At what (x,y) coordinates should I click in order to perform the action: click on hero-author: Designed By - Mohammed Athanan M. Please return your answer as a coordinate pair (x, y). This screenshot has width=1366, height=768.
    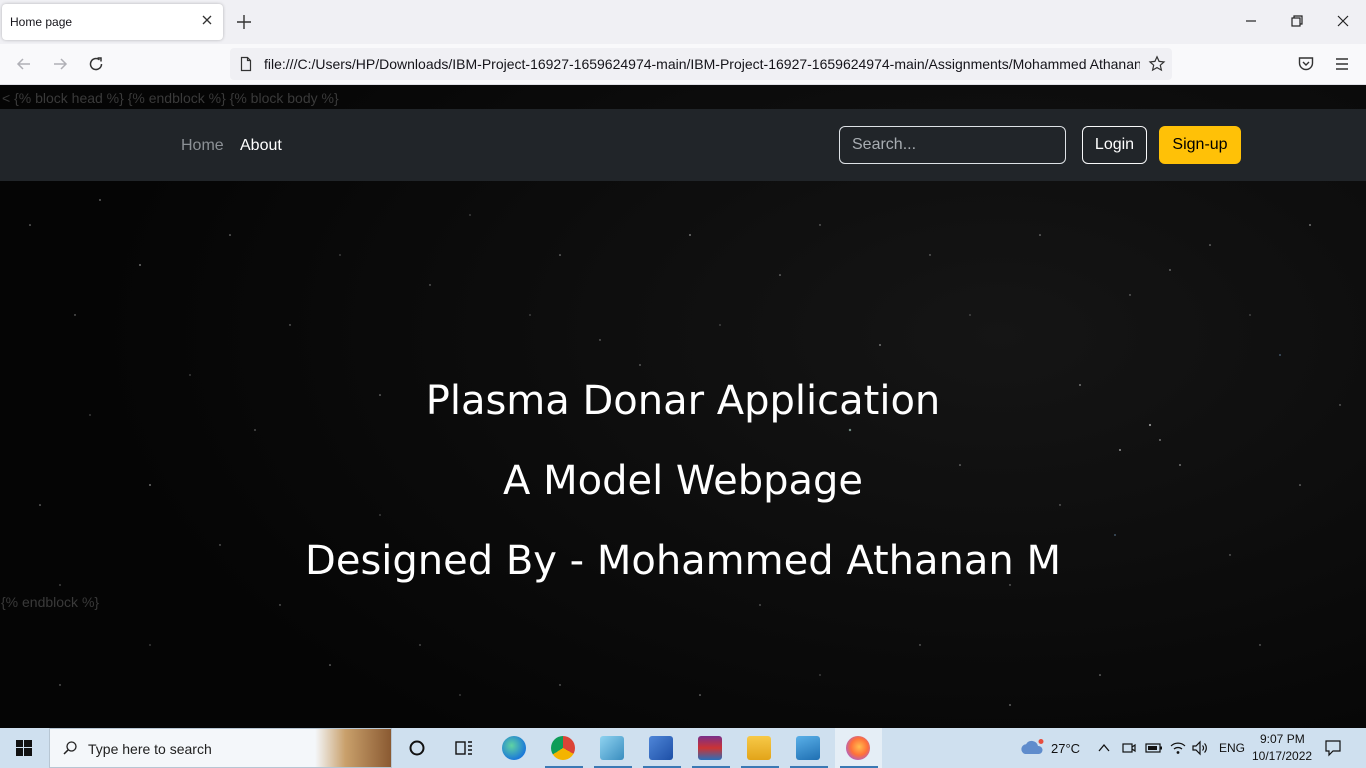
    Looking at the image, I should click on (683, 561).